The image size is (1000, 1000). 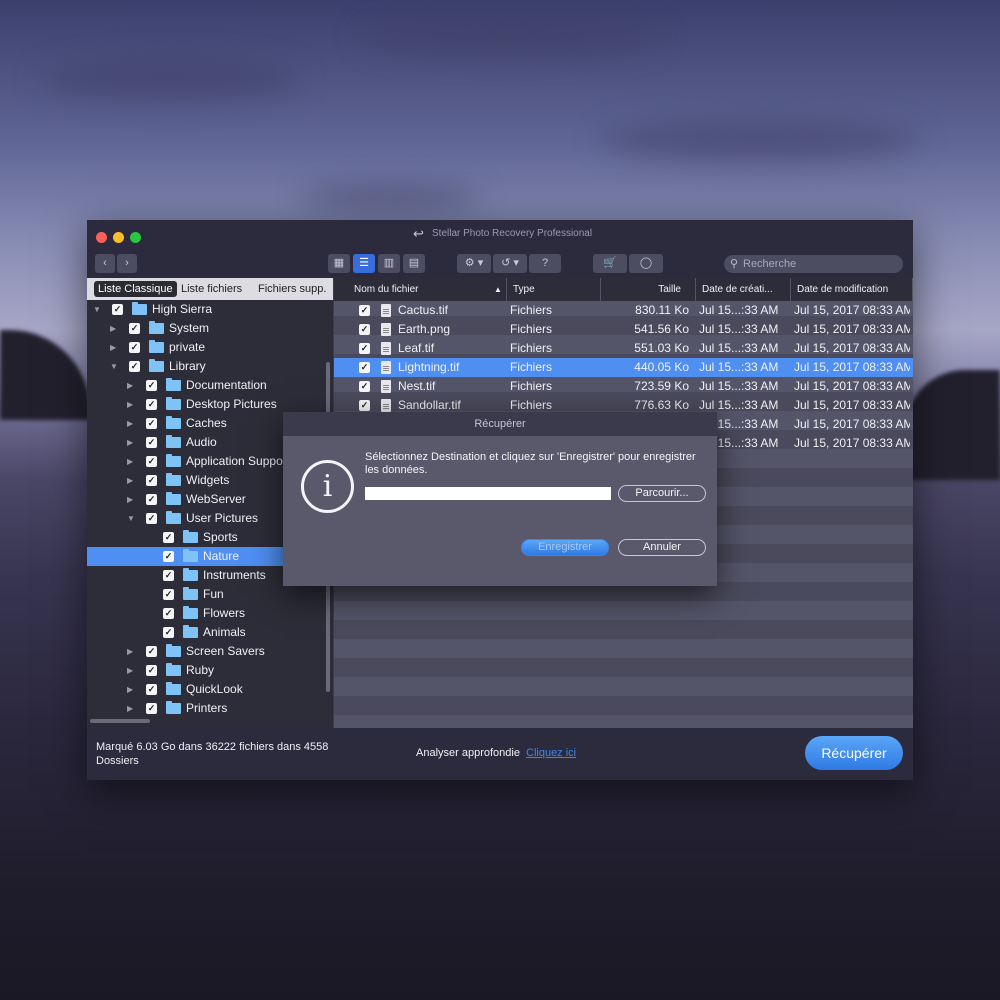 What do you see at coordinates (207, 632) in the screenshot?
I see `tree-item: ✓ Animals` at bounding box center [207, 632].